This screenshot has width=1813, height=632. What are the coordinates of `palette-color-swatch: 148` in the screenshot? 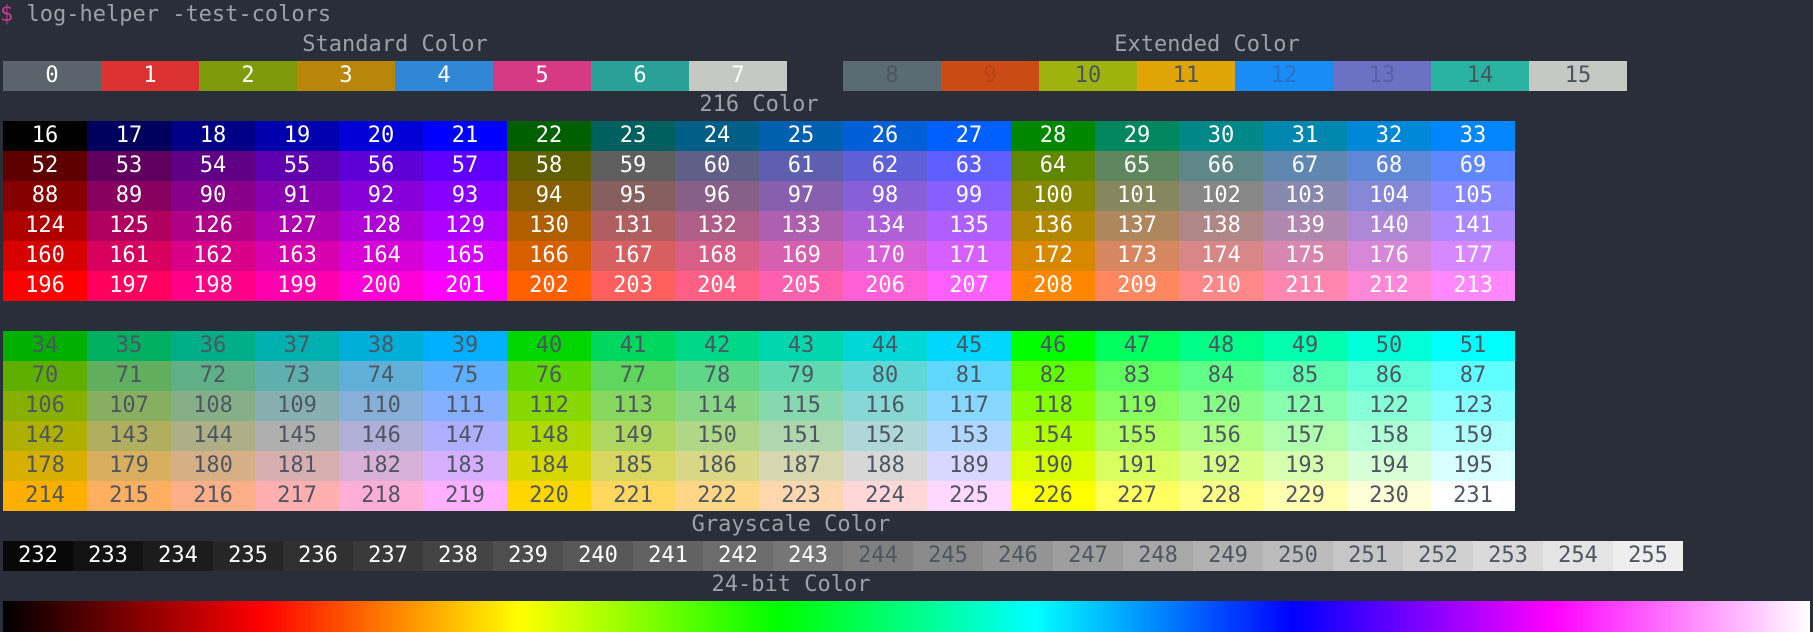 It's located at (549, 436).